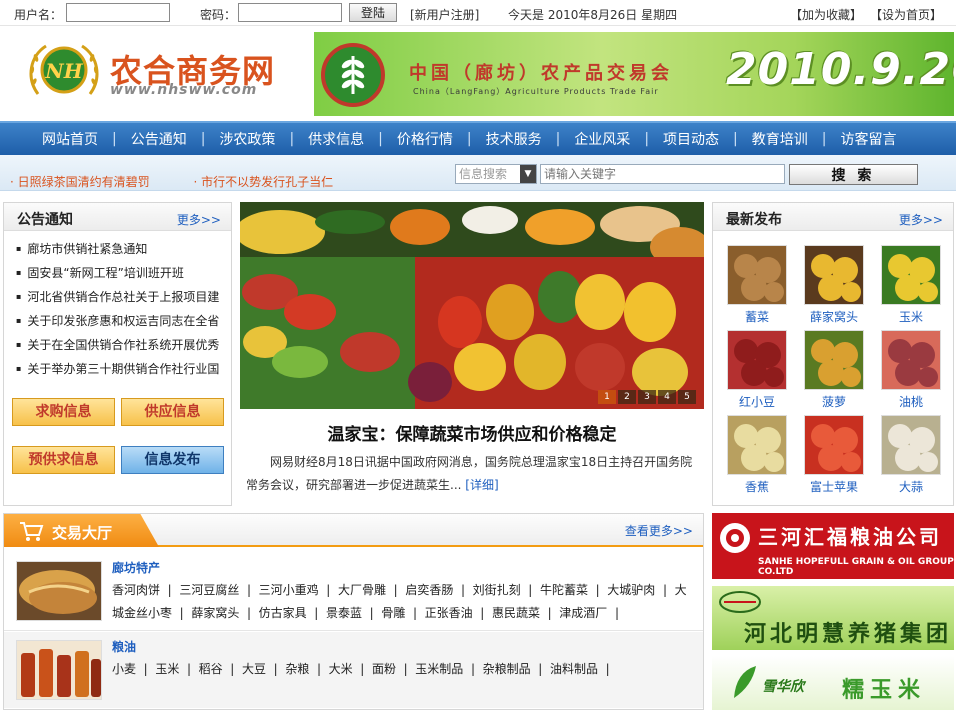 The height and width of the screenshot is (710, 956). I want to click on marquee-item: · 市行不以势发行孔子当仁, so click(263, 182).